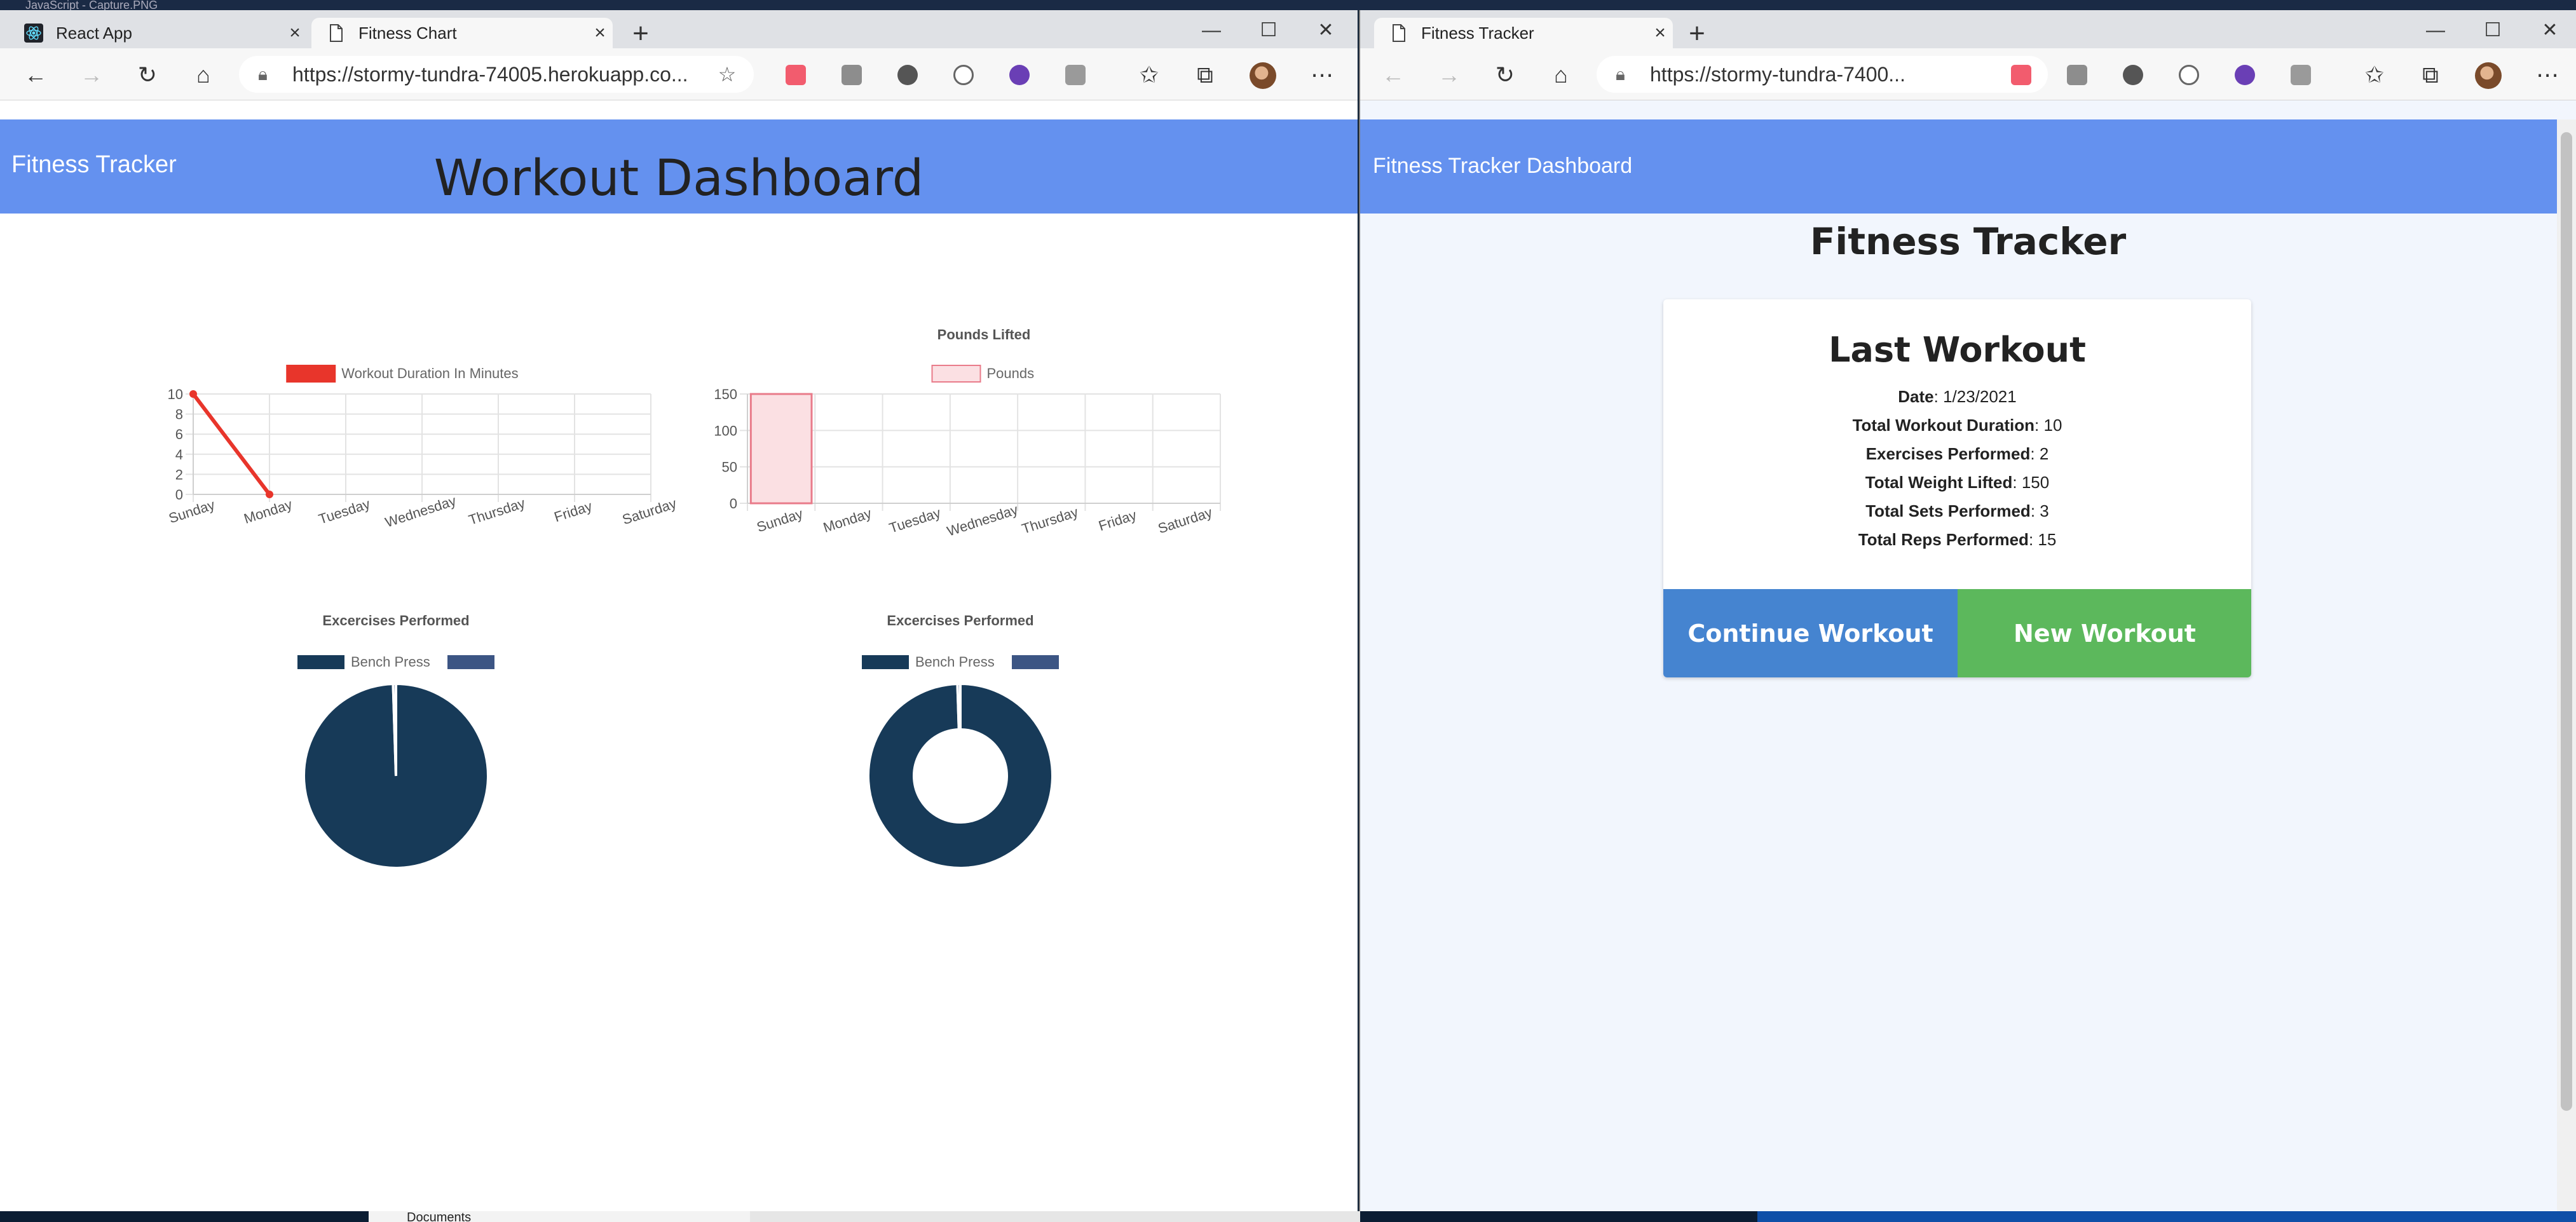 This screenshot has width=2576, height=1222. What do you see at coordinates (2104, 633) in the screenshot?
I see `new-workout-button: New Workout` at bounding box center [2104, 633].